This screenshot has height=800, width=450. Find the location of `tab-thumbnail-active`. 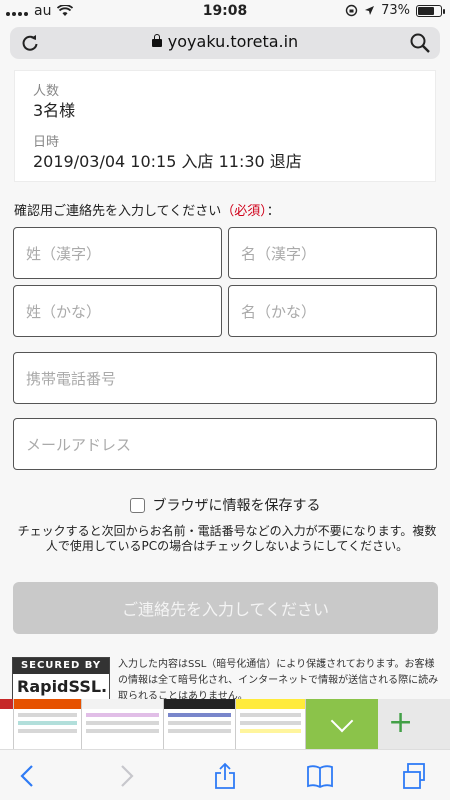

tab-thumbnail-active is located at coordinates (342, 724).